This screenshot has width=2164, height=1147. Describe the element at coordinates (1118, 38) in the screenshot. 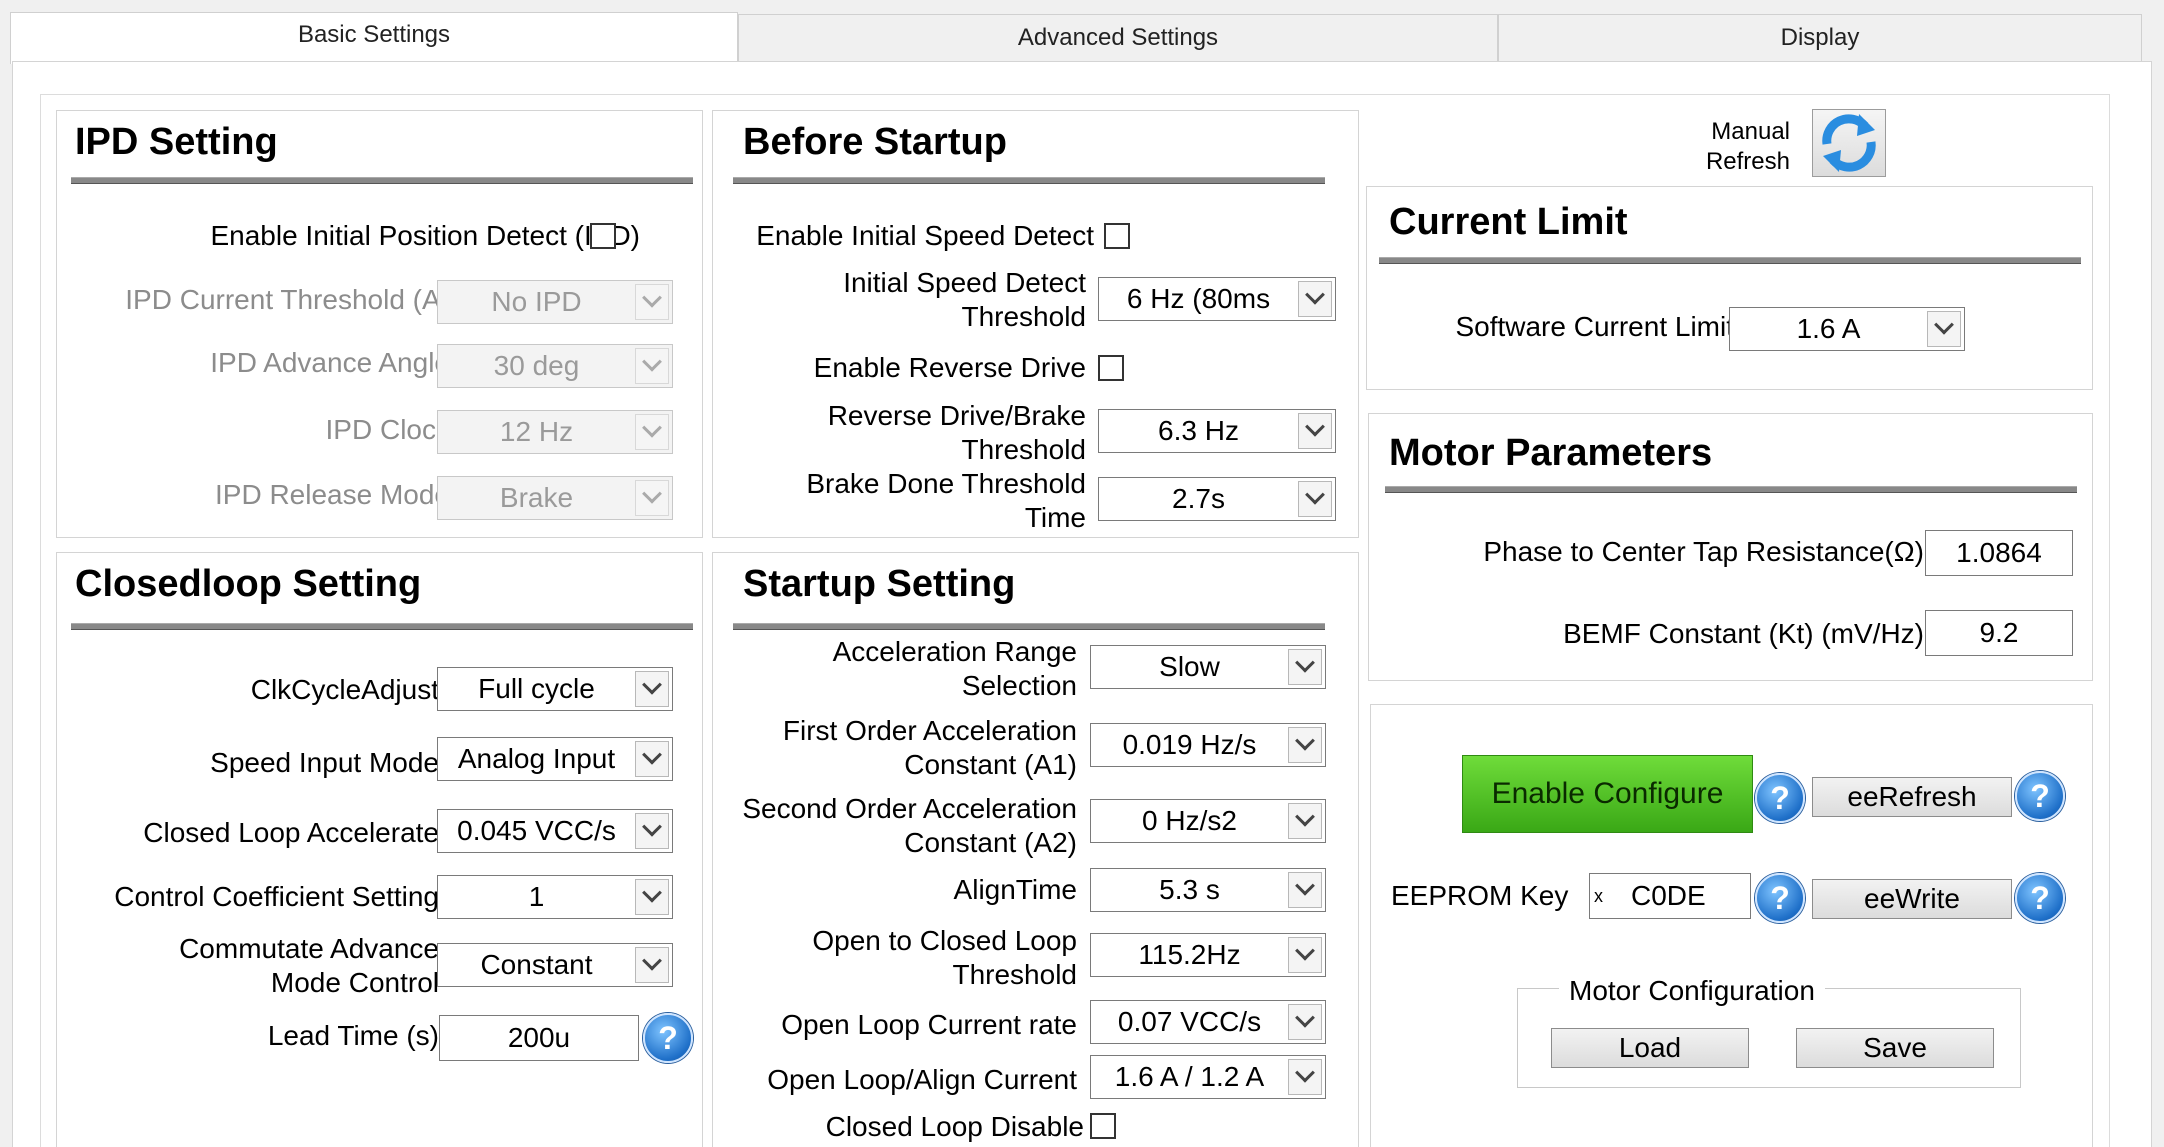

I see `tab-advanced-settings: Advanced Settings` at that location.